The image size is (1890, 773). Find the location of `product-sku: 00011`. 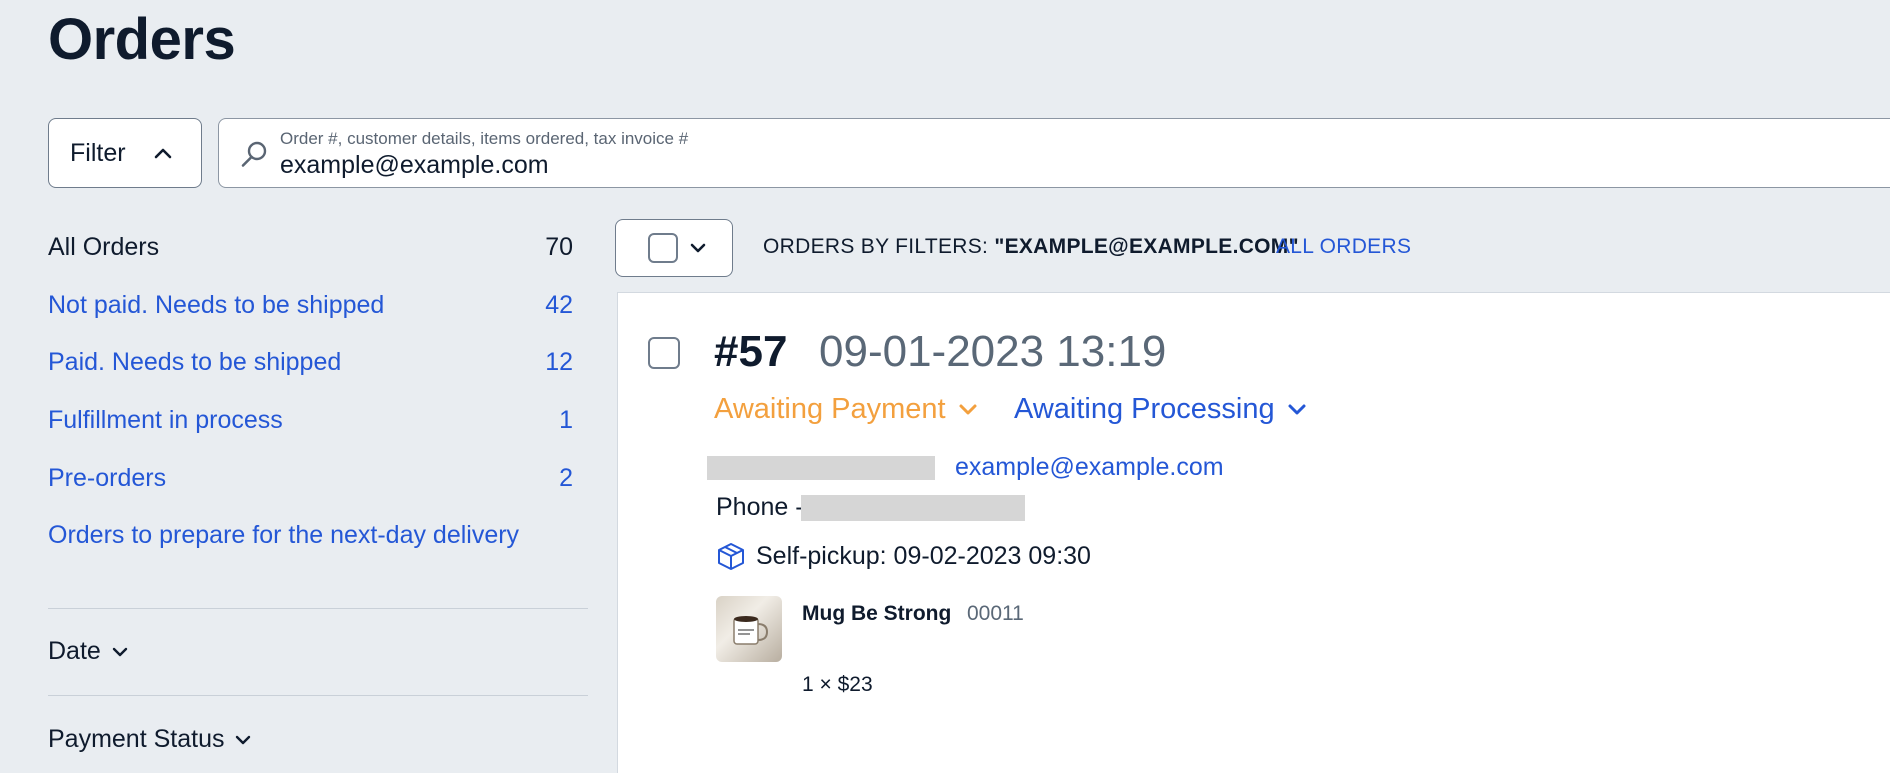

product-sku: 00011 is located at coordinates (995, 613).